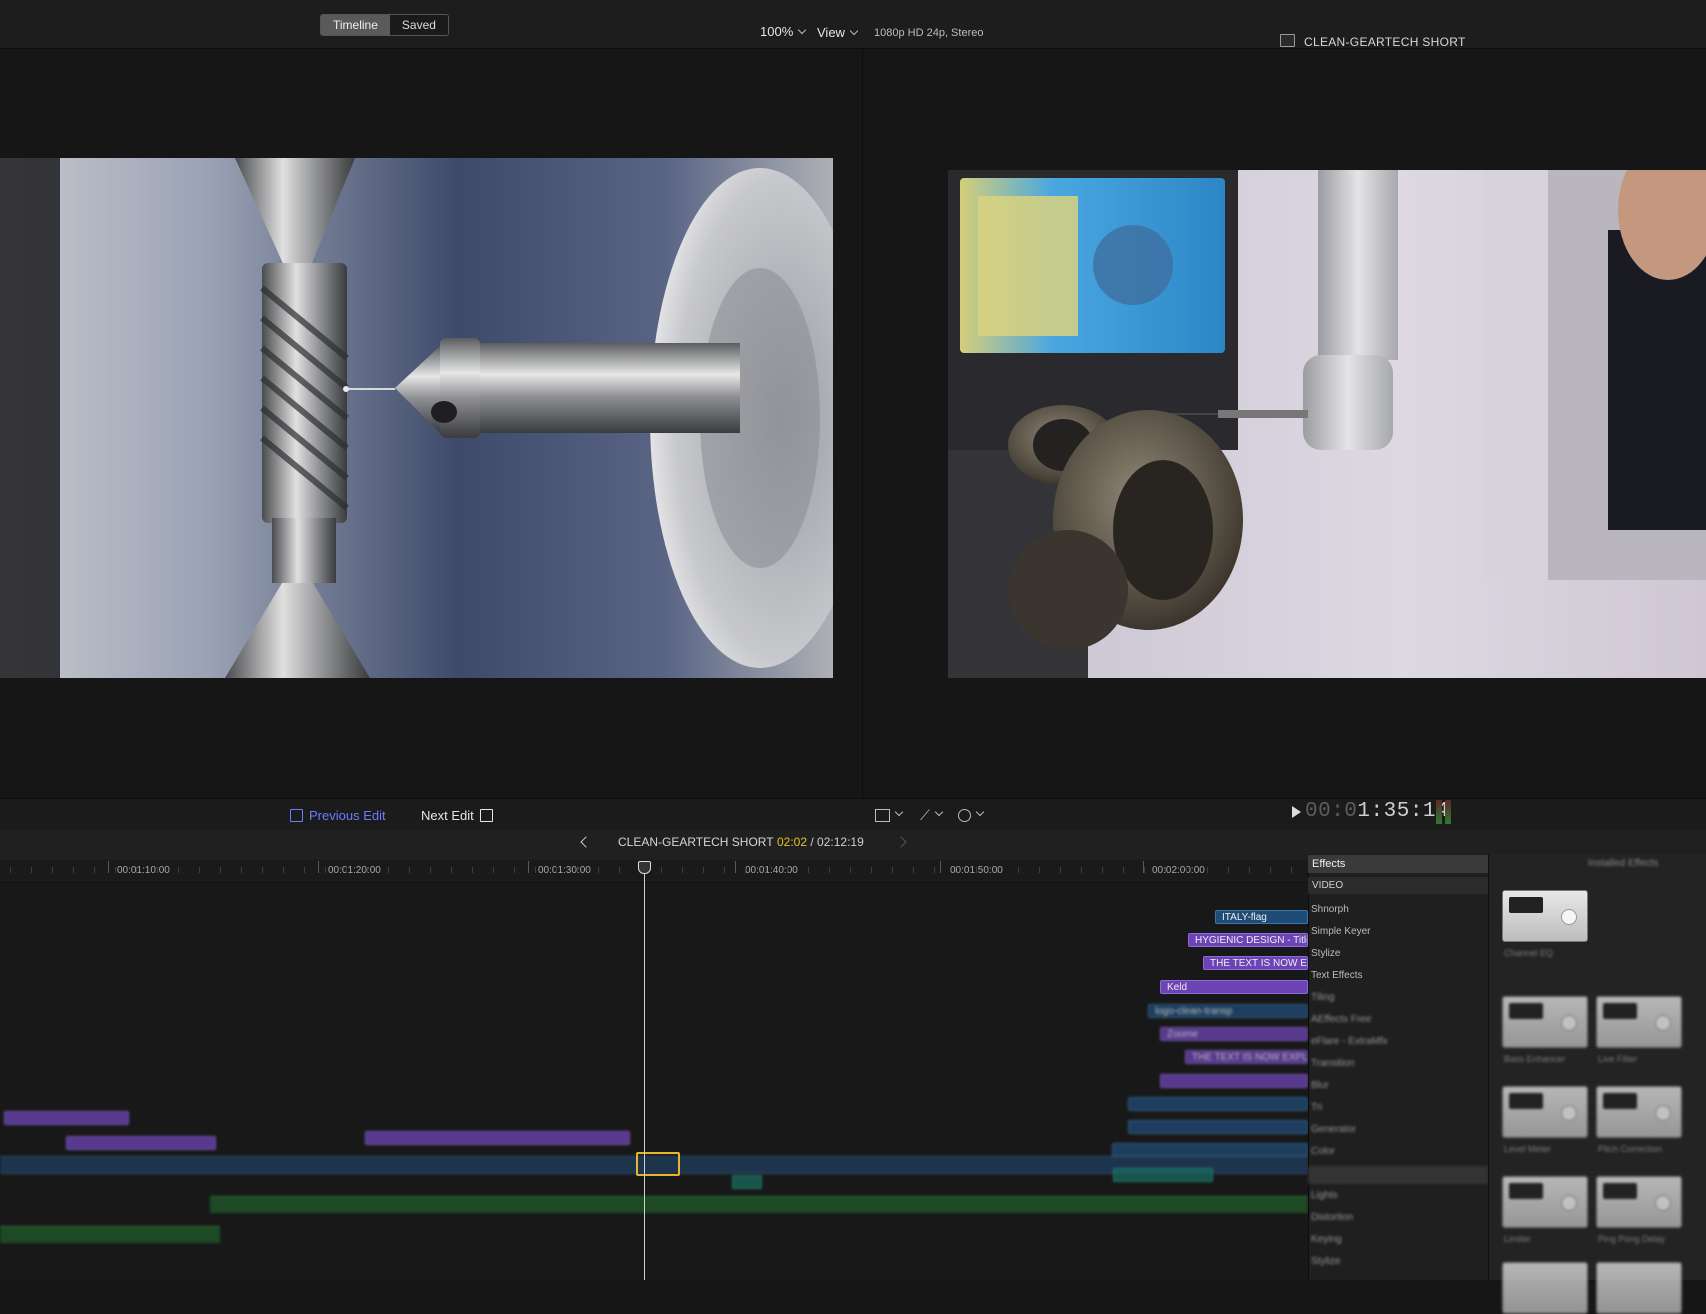 The image size is (1706, 1314). Describe the element at coordinates (1618, 1059) in the screenshot. I see `effect-caption: Live Filter` at that location.